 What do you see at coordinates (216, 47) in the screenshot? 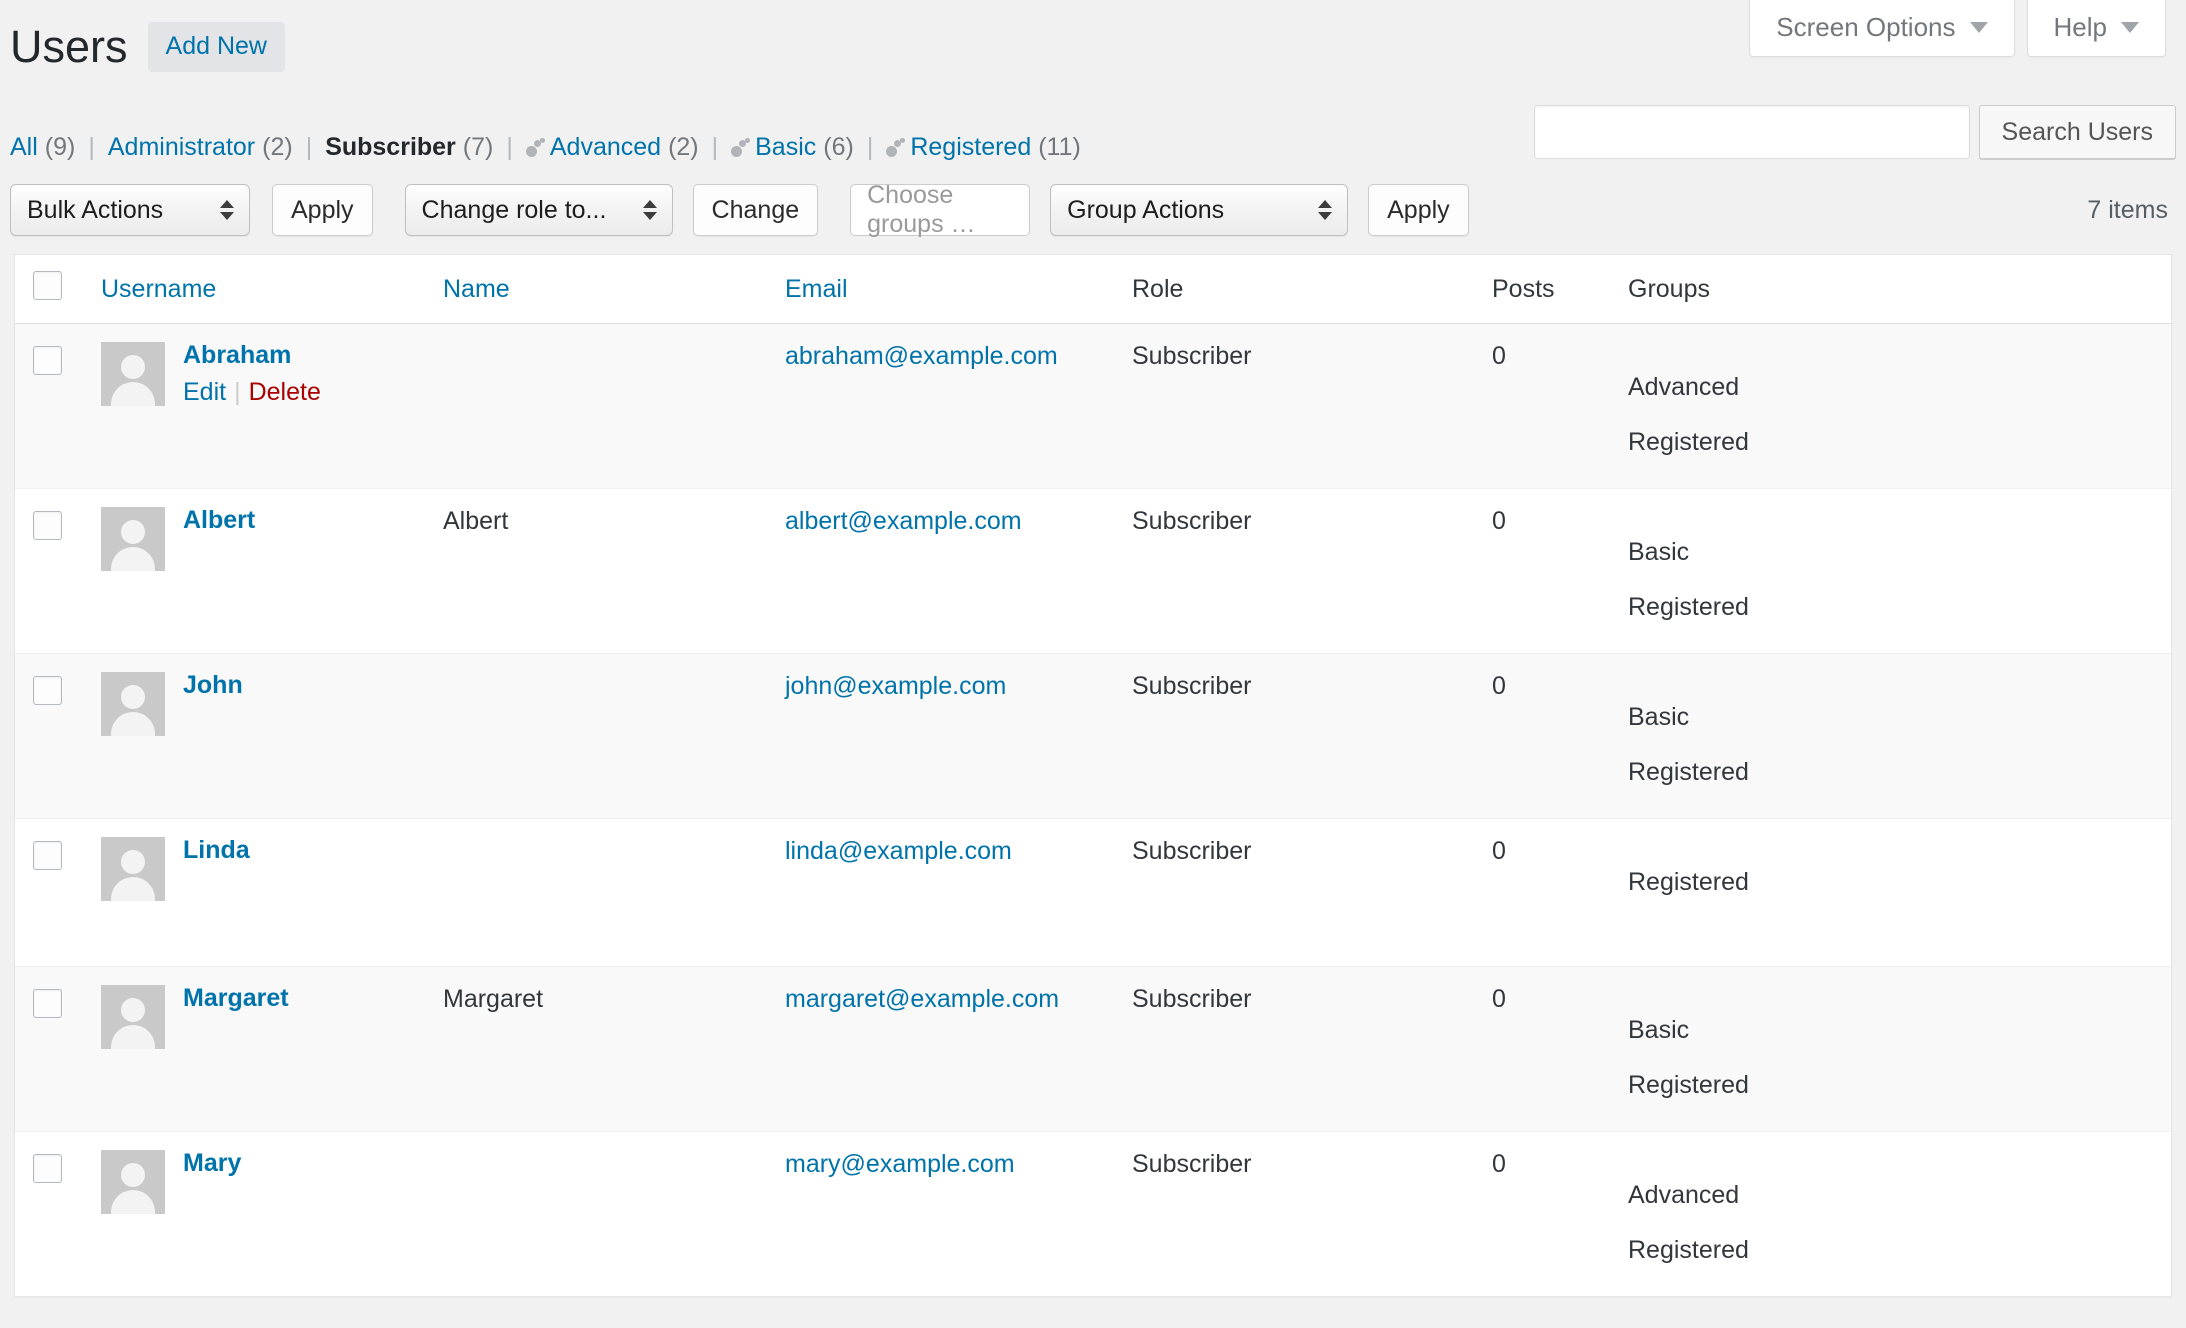
I see `add-new-button: Add New` at bounding box center [216, 47].